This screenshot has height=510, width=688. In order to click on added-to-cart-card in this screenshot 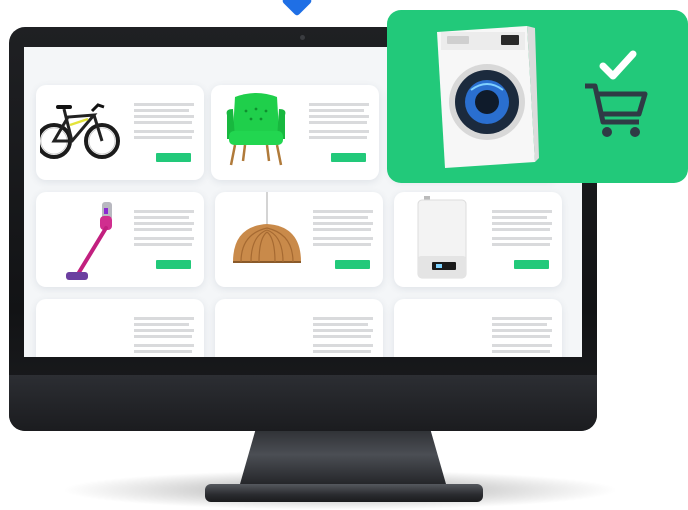, I will do `click(537, 96)`.